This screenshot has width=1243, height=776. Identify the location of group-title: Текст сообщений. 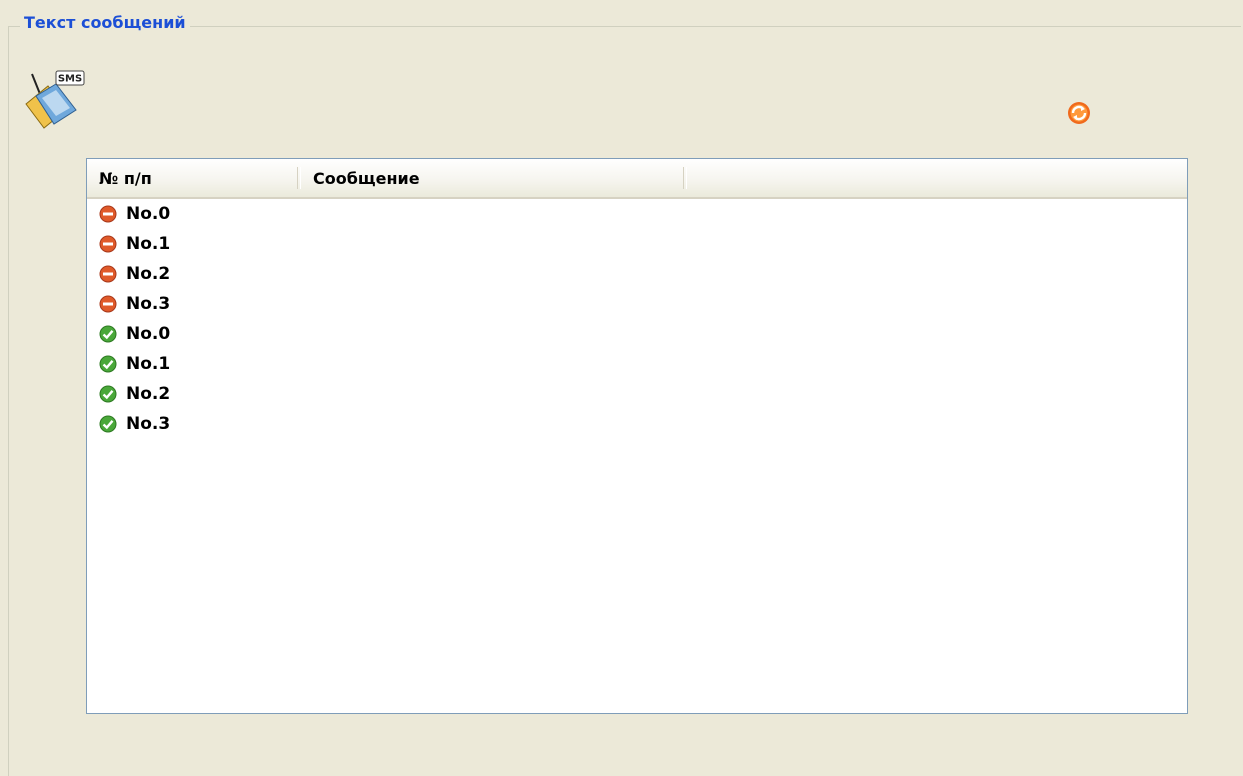
(105, 22).